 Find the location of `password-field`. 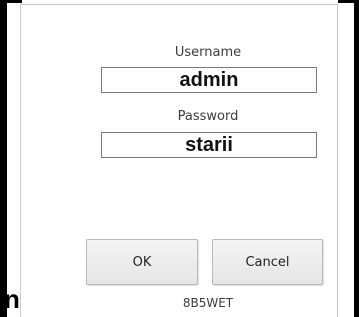

password-field is located at coordinates (209, 145).